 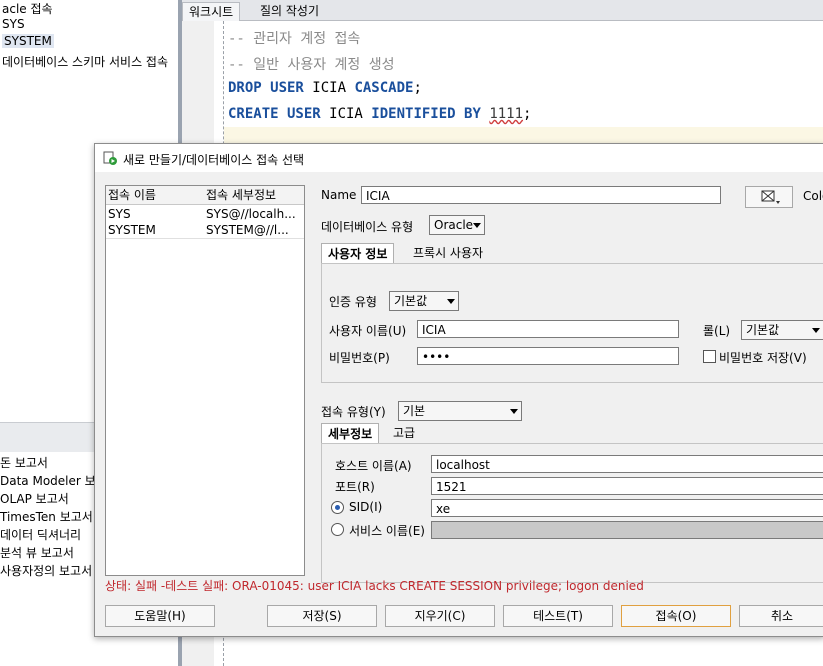 What do you see at coordinates (132, 230) in the screenshot?
I see `list-cell-name: SYSTEM` at bounding box center [132, 230].